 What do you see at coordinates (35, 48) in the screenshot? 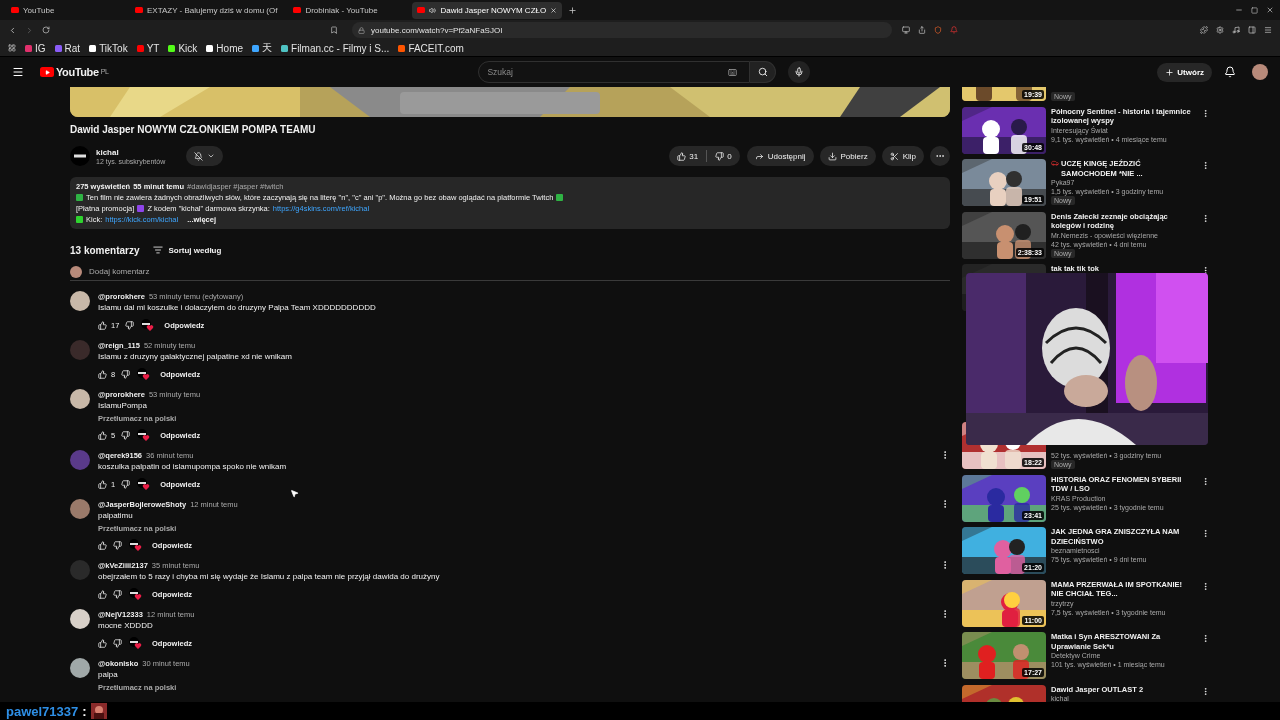
I see `bookmark-item: IG` at bounding box center [35, 48].